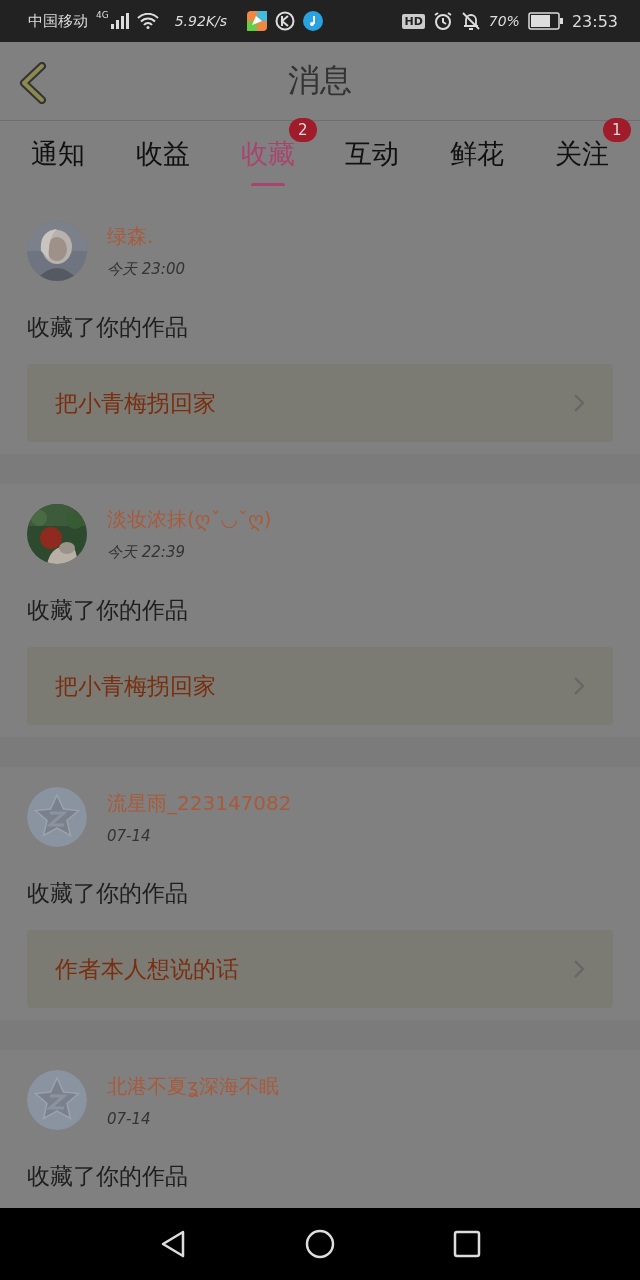  What do you see at coordinates (193, 1086) in the screenshot?
I see `user-name: 北港不夏ʓ深海不眠` at bounding box center [193, 1086].